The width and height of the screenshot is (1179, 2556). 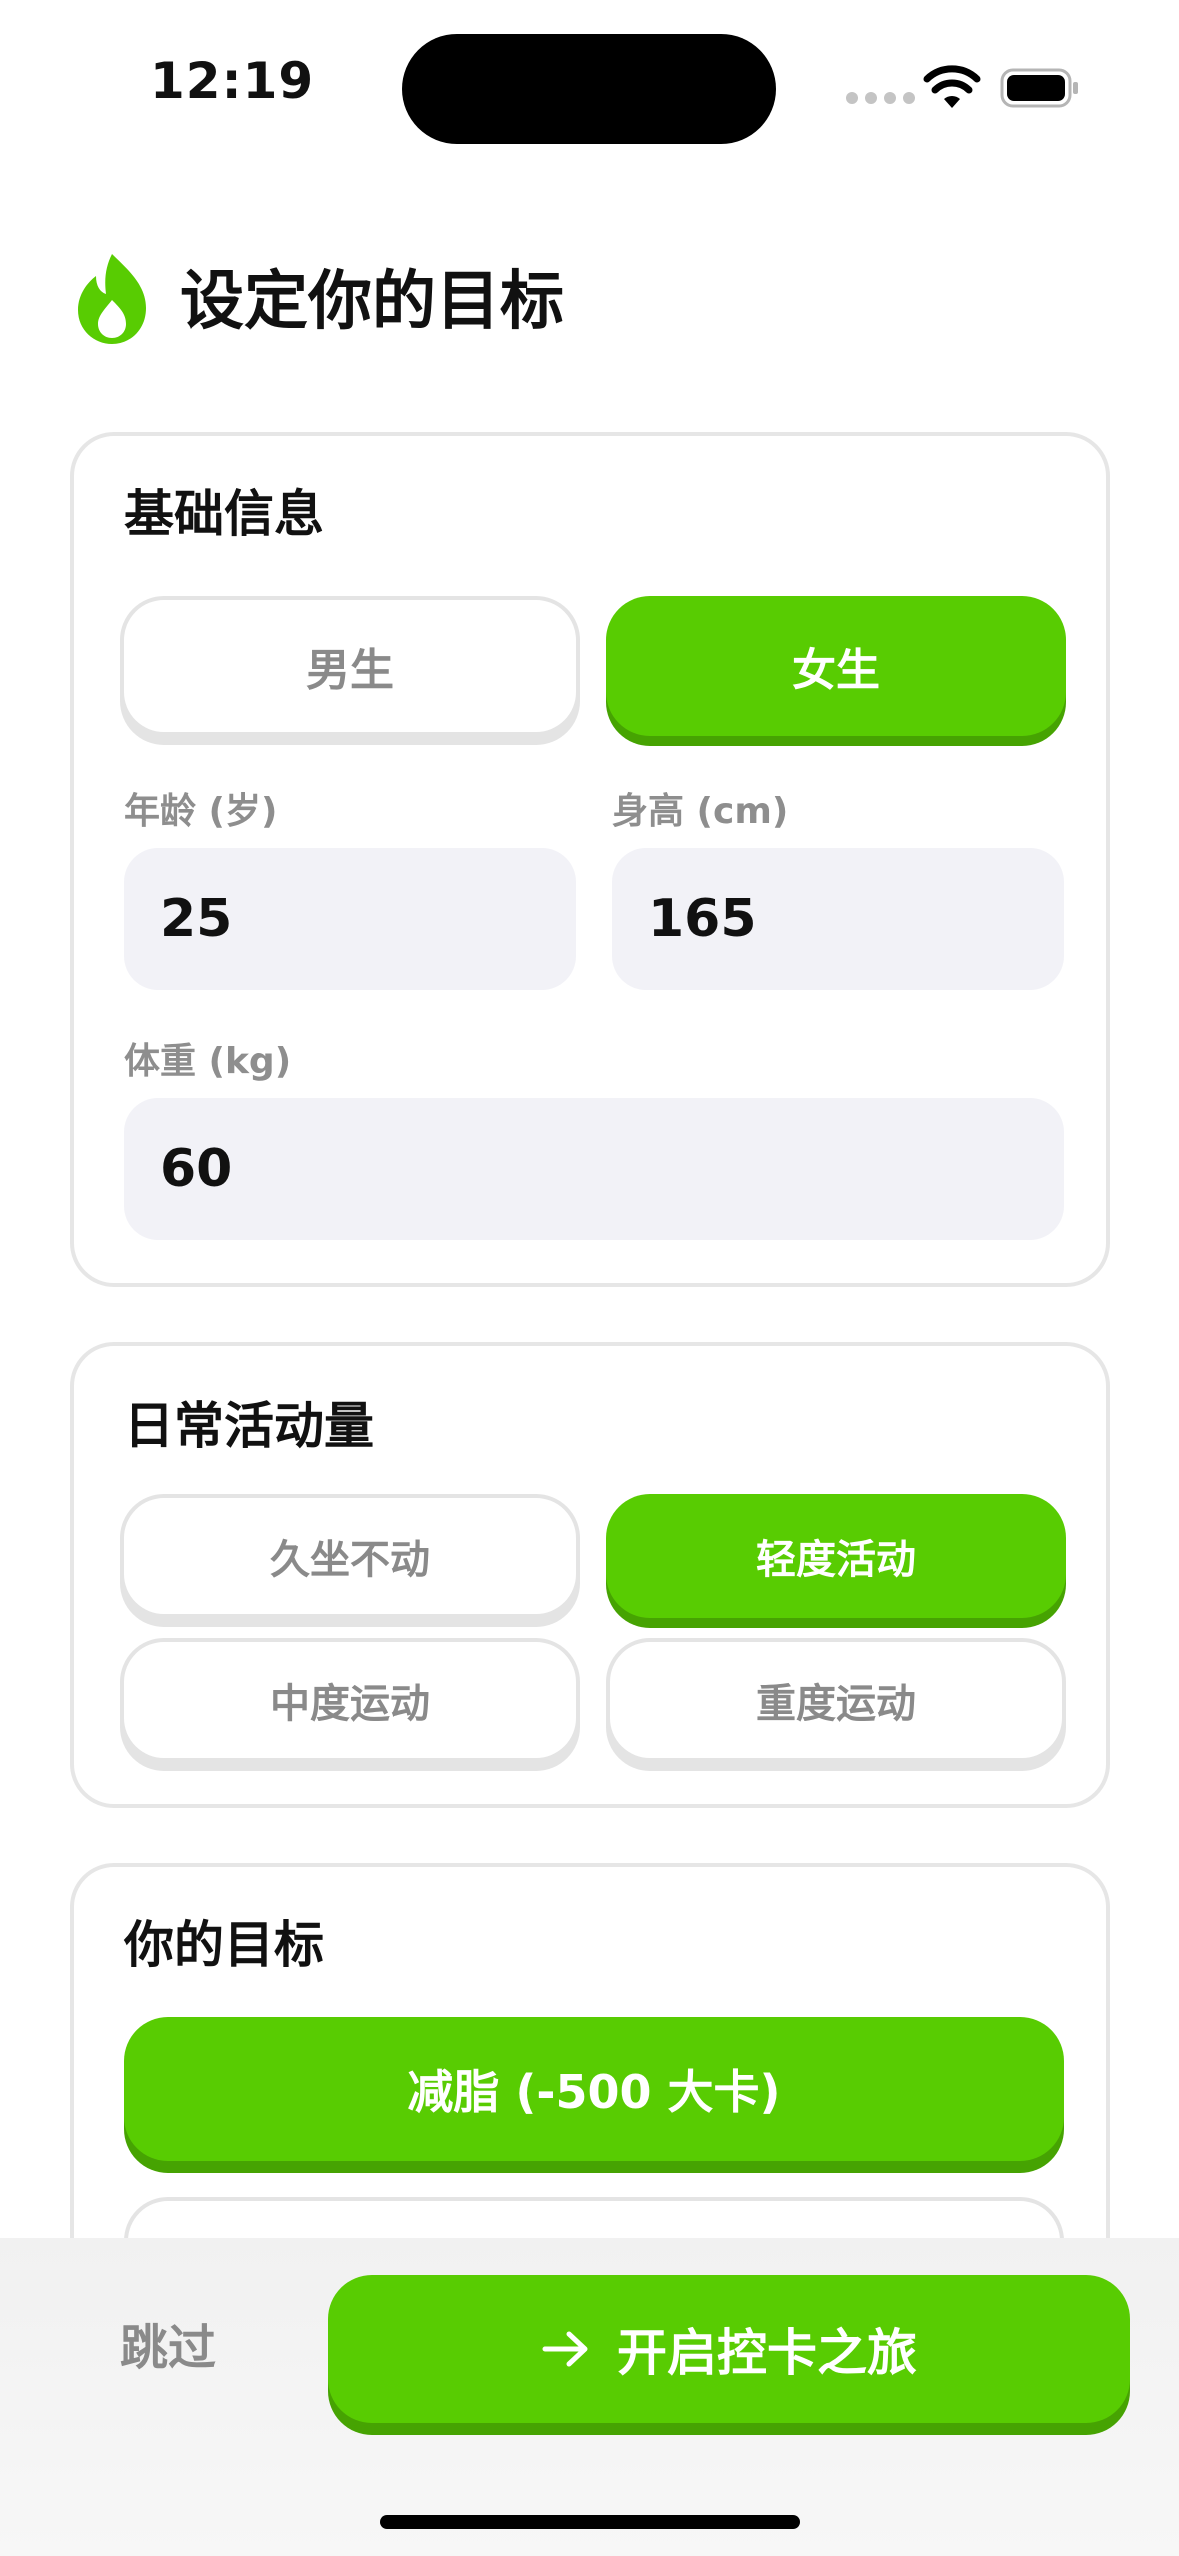 I want to click on activity-option-light: 轻度活动, so click(x=836, y=1556).